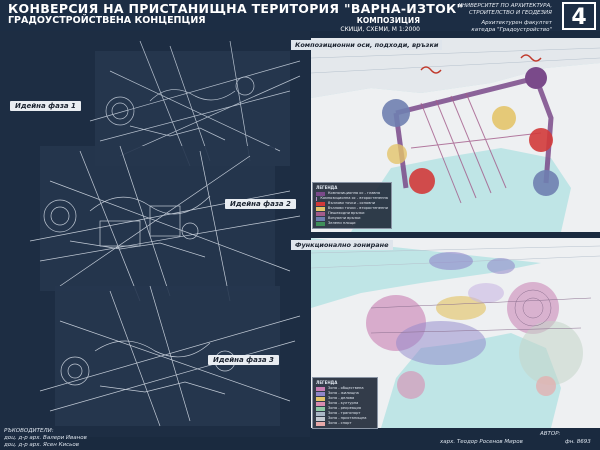  What do you see at coordinates (340, 423) in the screenshot?
I see `legend-label: Зона - спорт` at bounding box center [340, 423].